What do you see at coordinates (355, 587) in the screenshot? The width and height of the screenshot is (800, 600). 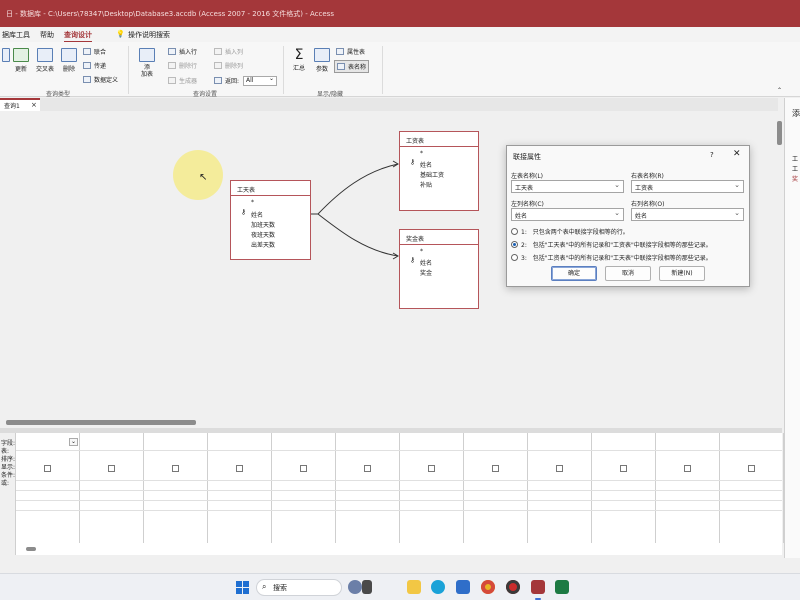 I see `widget-app-icon` at bounding box center [355, 587].